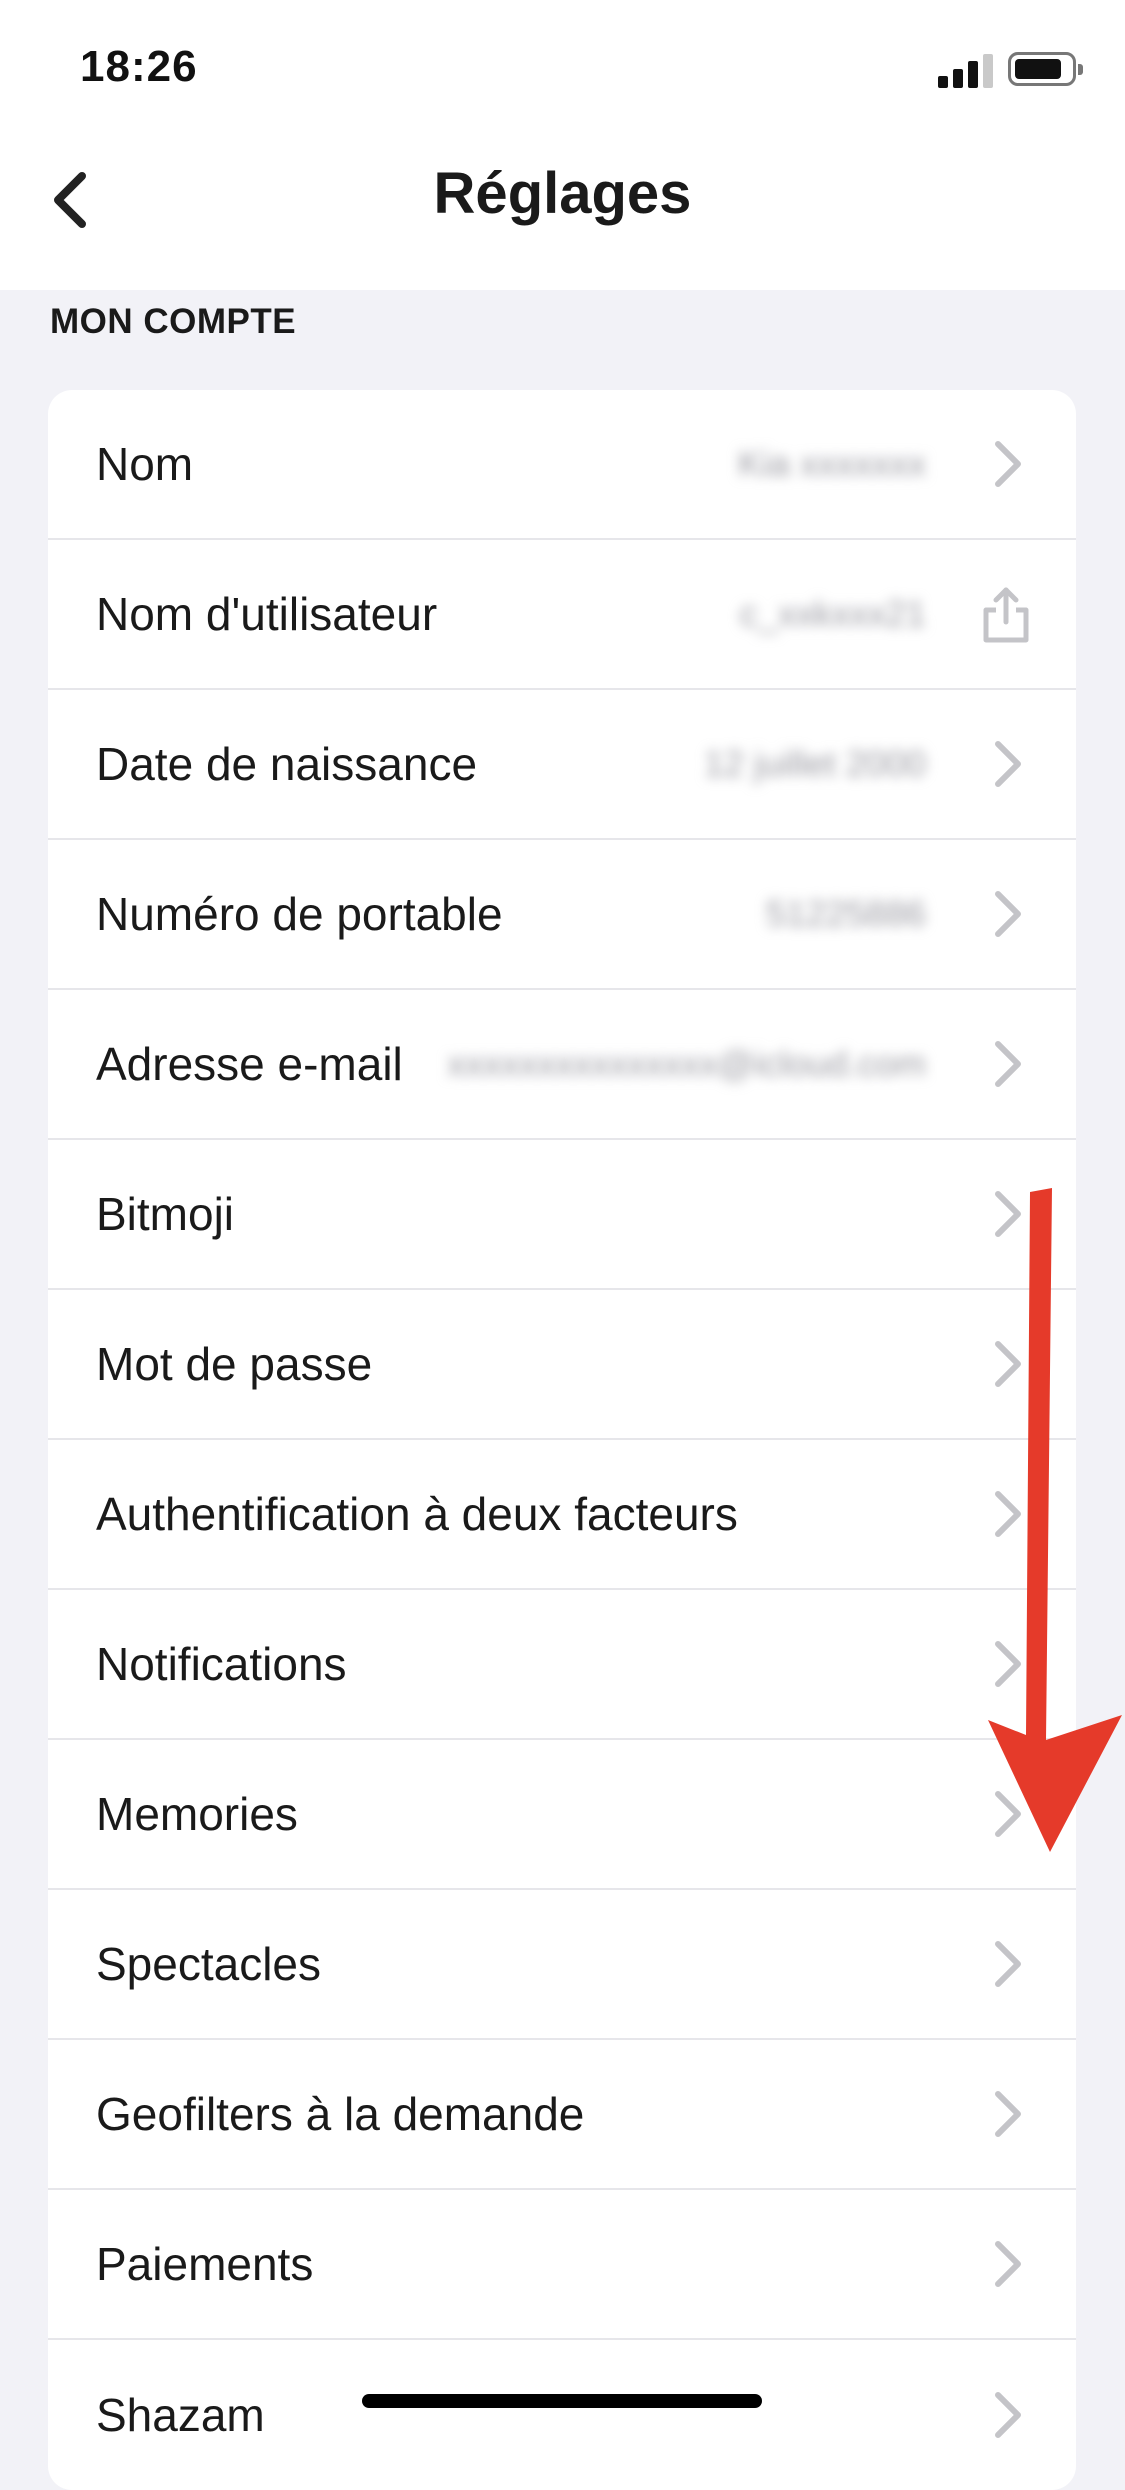 The height and width of the screenshot is (2490, 1125). Describe the element at coordinates (562, 1965) in the screenshot. I see `settings-row-spectacles: Spectacles` at that location.